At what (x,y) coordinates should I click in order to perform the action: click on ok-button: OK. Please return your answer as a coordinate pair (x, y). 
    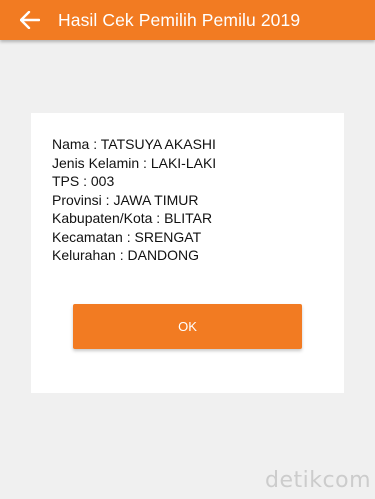
    Looking at the image, I should click on (187, 326).